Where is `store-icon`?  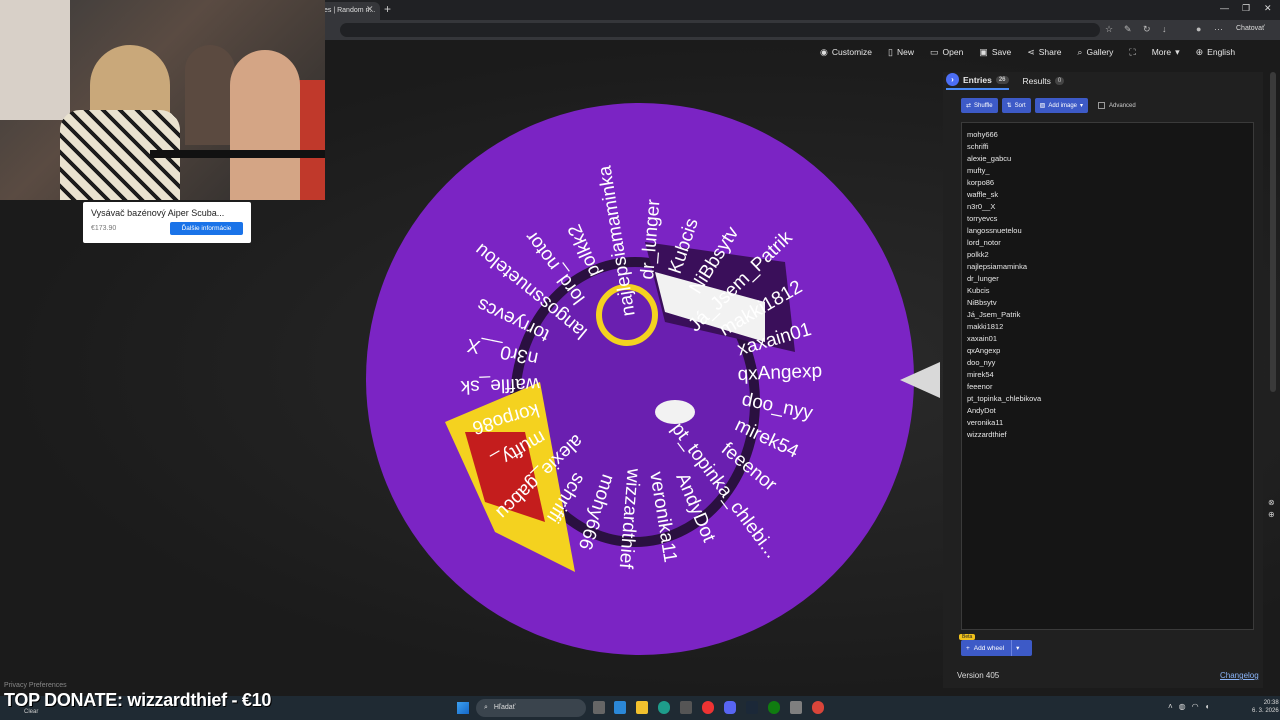
store-icon is located at coordinates (686, 707).